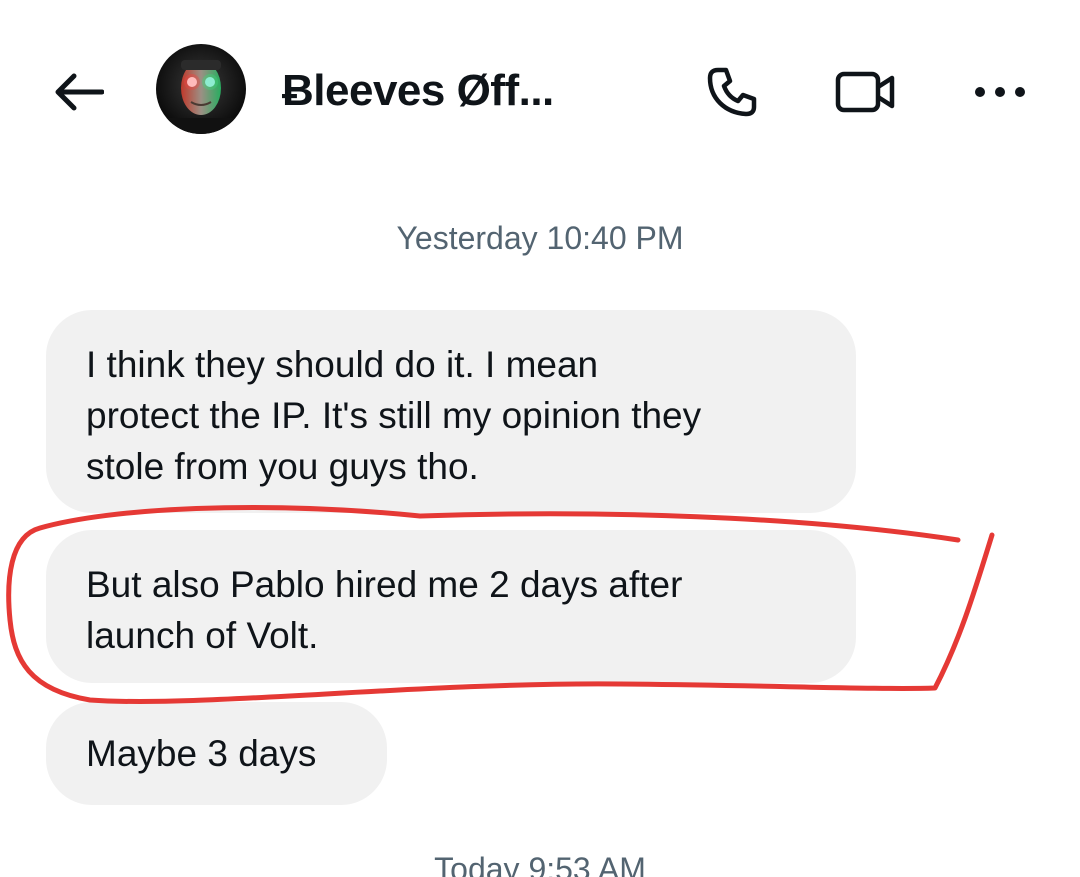 This screenshot has width=1080, height=877. I want to click on video-call-button, so click(866, 92).